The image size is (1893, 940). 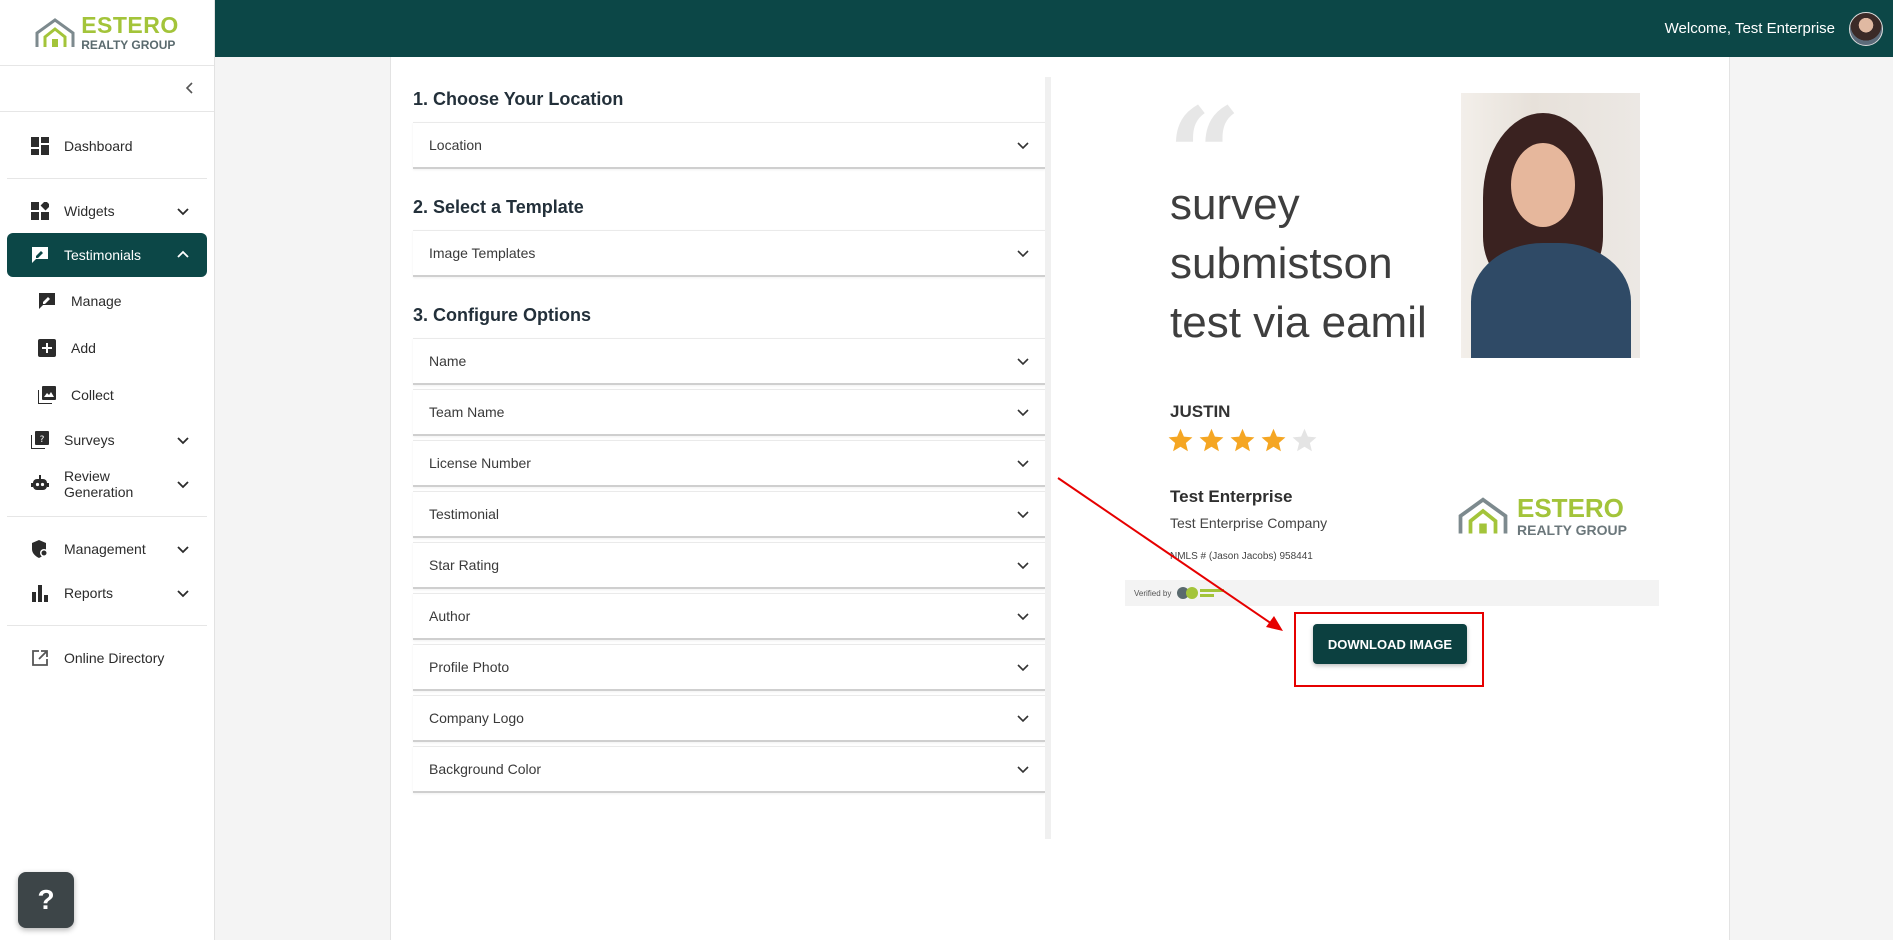 What do you see at coordinates (455, 145) in the screenshot?
I see `accordion-label: Location` at bounding box center [455, 145].